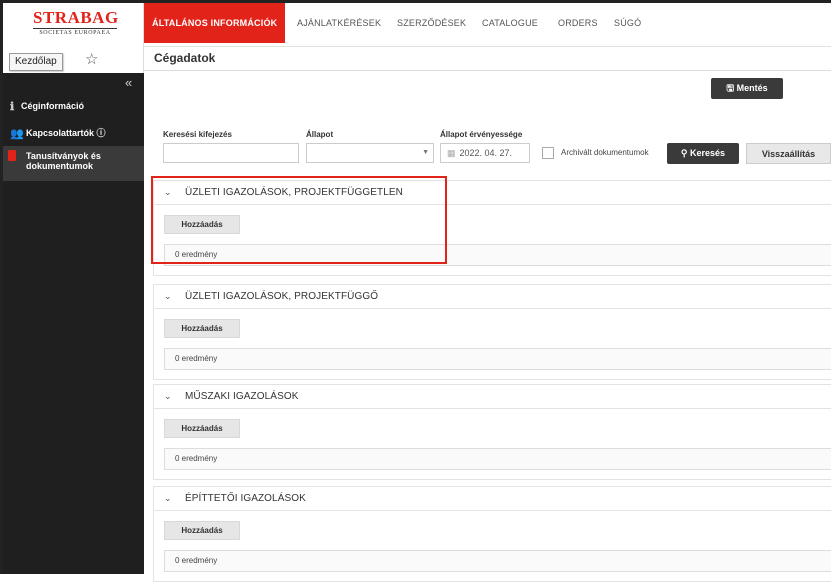  I want to click on sidebar-item-label: Céginformáció, so click(53, 106).